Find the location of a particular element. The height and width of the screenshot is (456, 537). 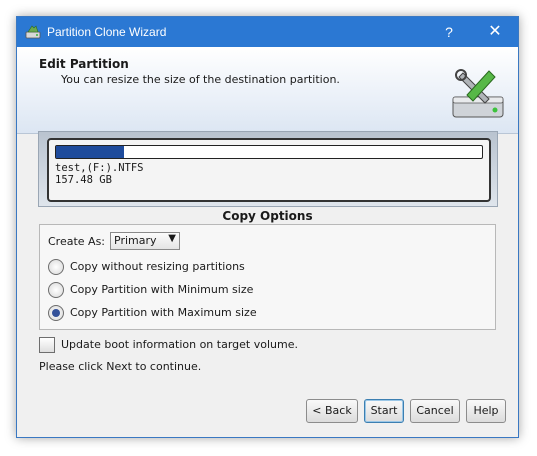

partition-usage-fill is located at coordinates (90, 152).